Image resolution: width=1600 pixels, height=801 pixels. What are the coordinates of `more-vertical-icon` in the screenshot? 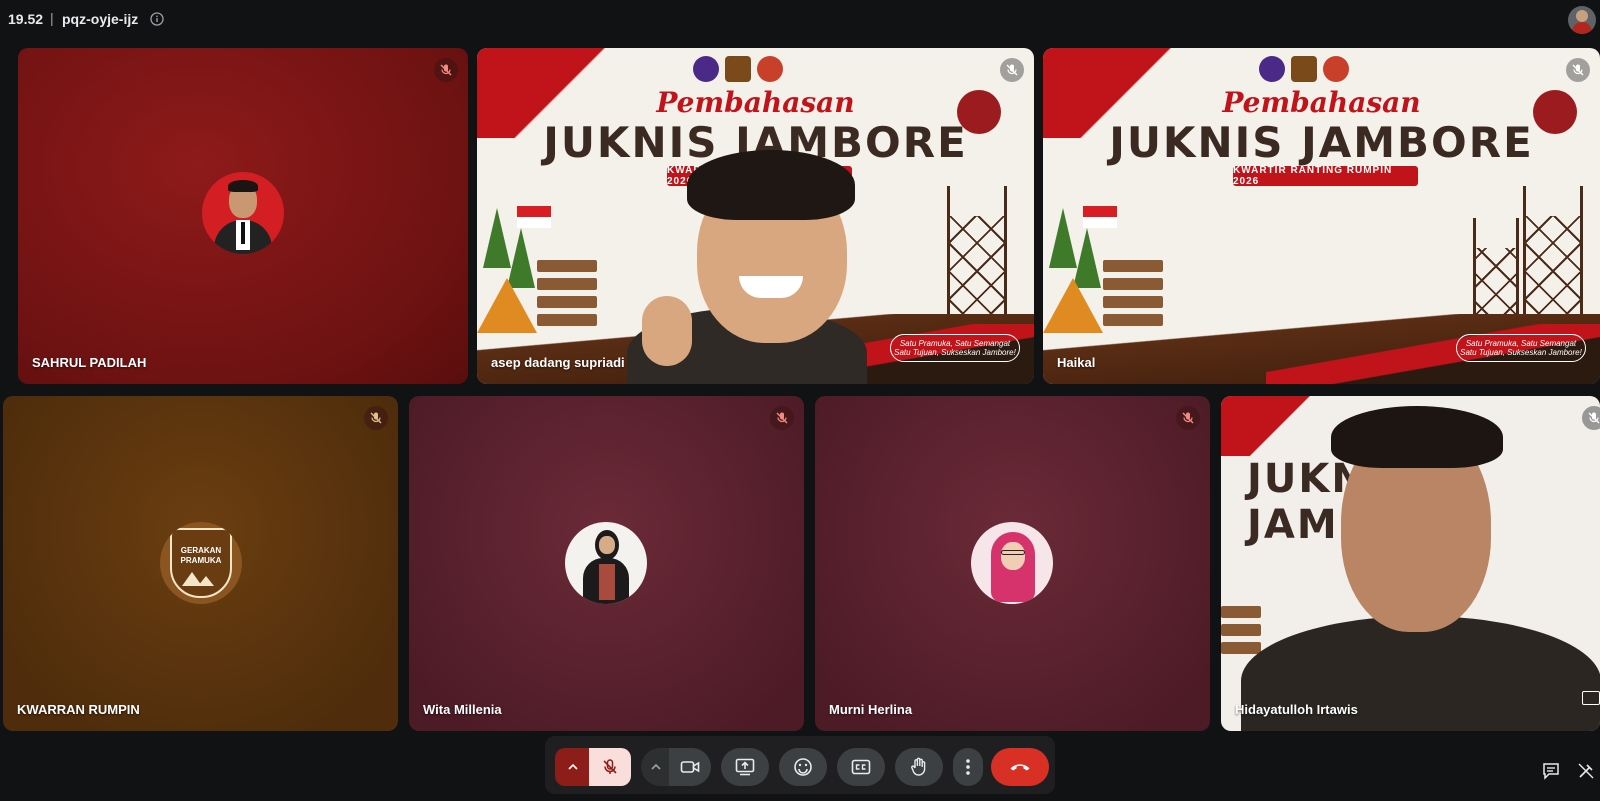 It's located at (968, 767).